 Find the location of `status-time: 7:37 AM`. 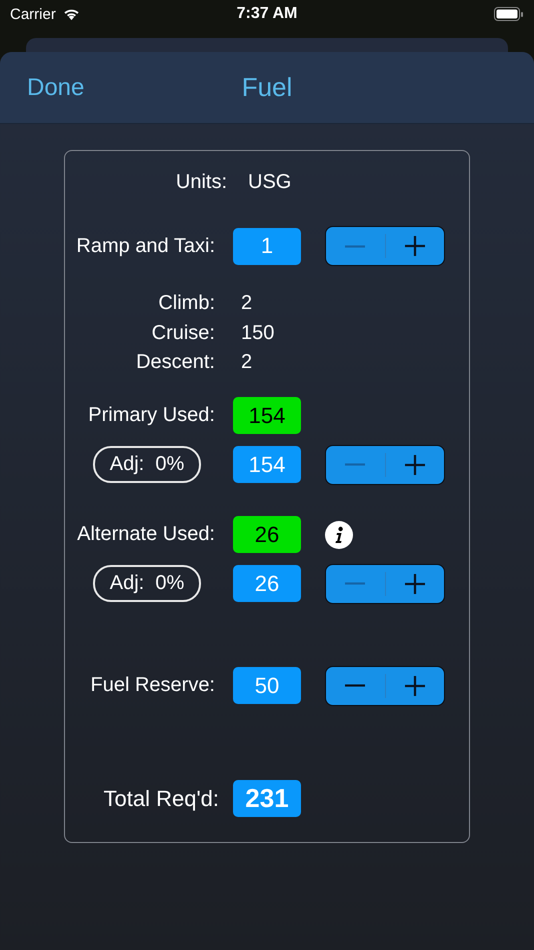

status-time: 7:37 AM is located at coordinates (267, 14).